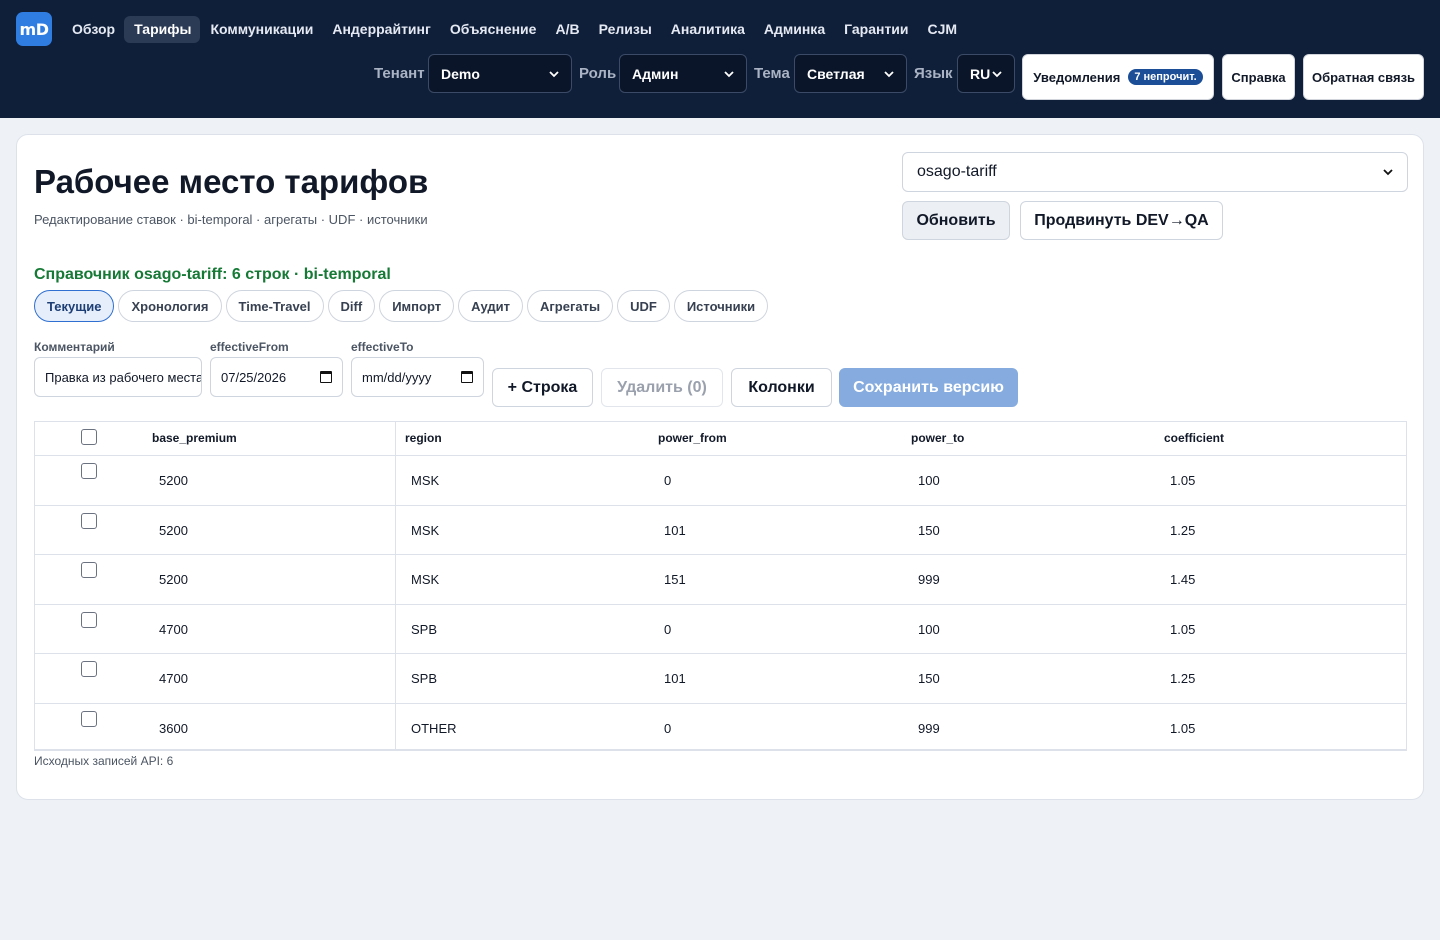  Describe the element at coordinates (928, 387) in the screenshot. I see `save-version-button: Сохранить версию` at that location.